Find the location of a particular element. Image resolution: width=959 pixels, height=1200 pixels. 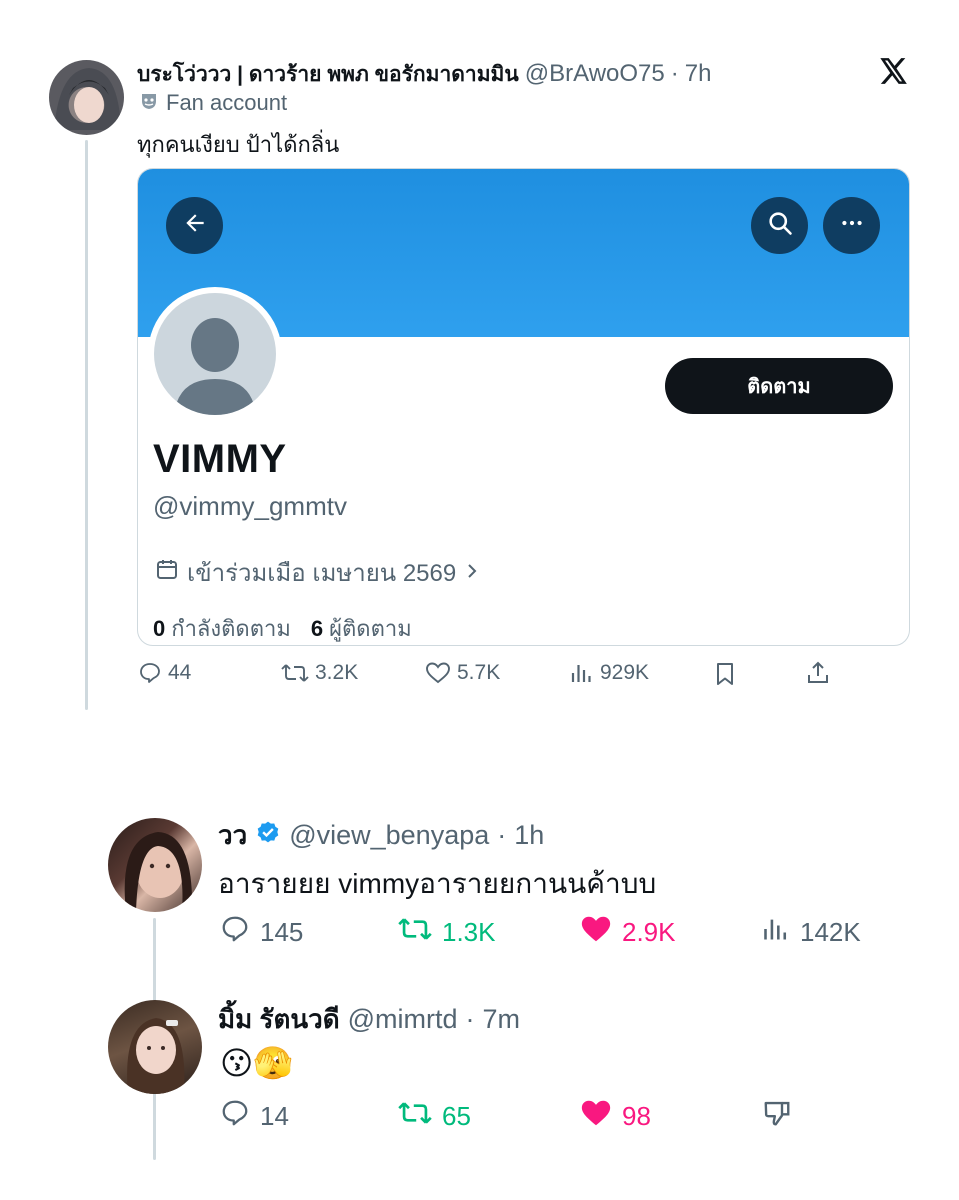

reply-action: 44 is located at coordinates (164, 673).